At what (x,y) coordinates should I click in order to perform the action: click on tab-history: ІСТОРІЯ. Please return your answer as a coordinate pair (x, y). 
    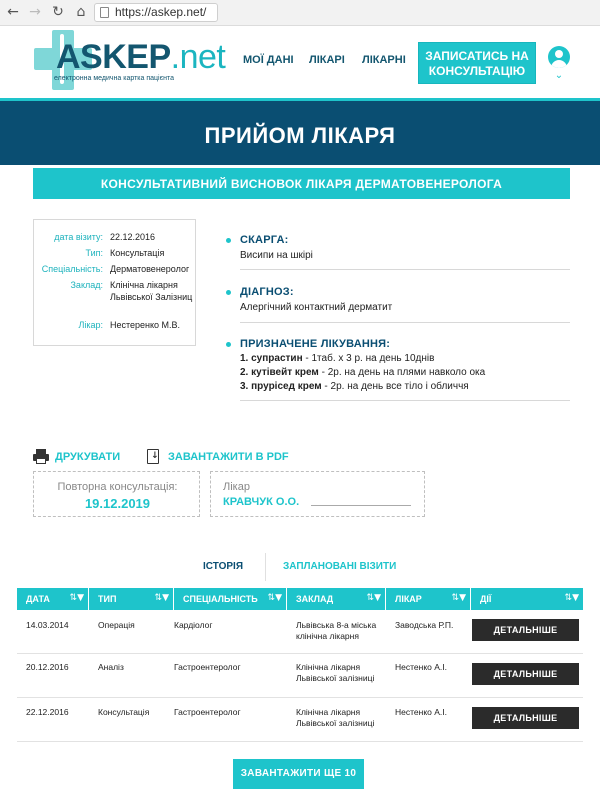
    Looking at the image, I should click on (223, 566).